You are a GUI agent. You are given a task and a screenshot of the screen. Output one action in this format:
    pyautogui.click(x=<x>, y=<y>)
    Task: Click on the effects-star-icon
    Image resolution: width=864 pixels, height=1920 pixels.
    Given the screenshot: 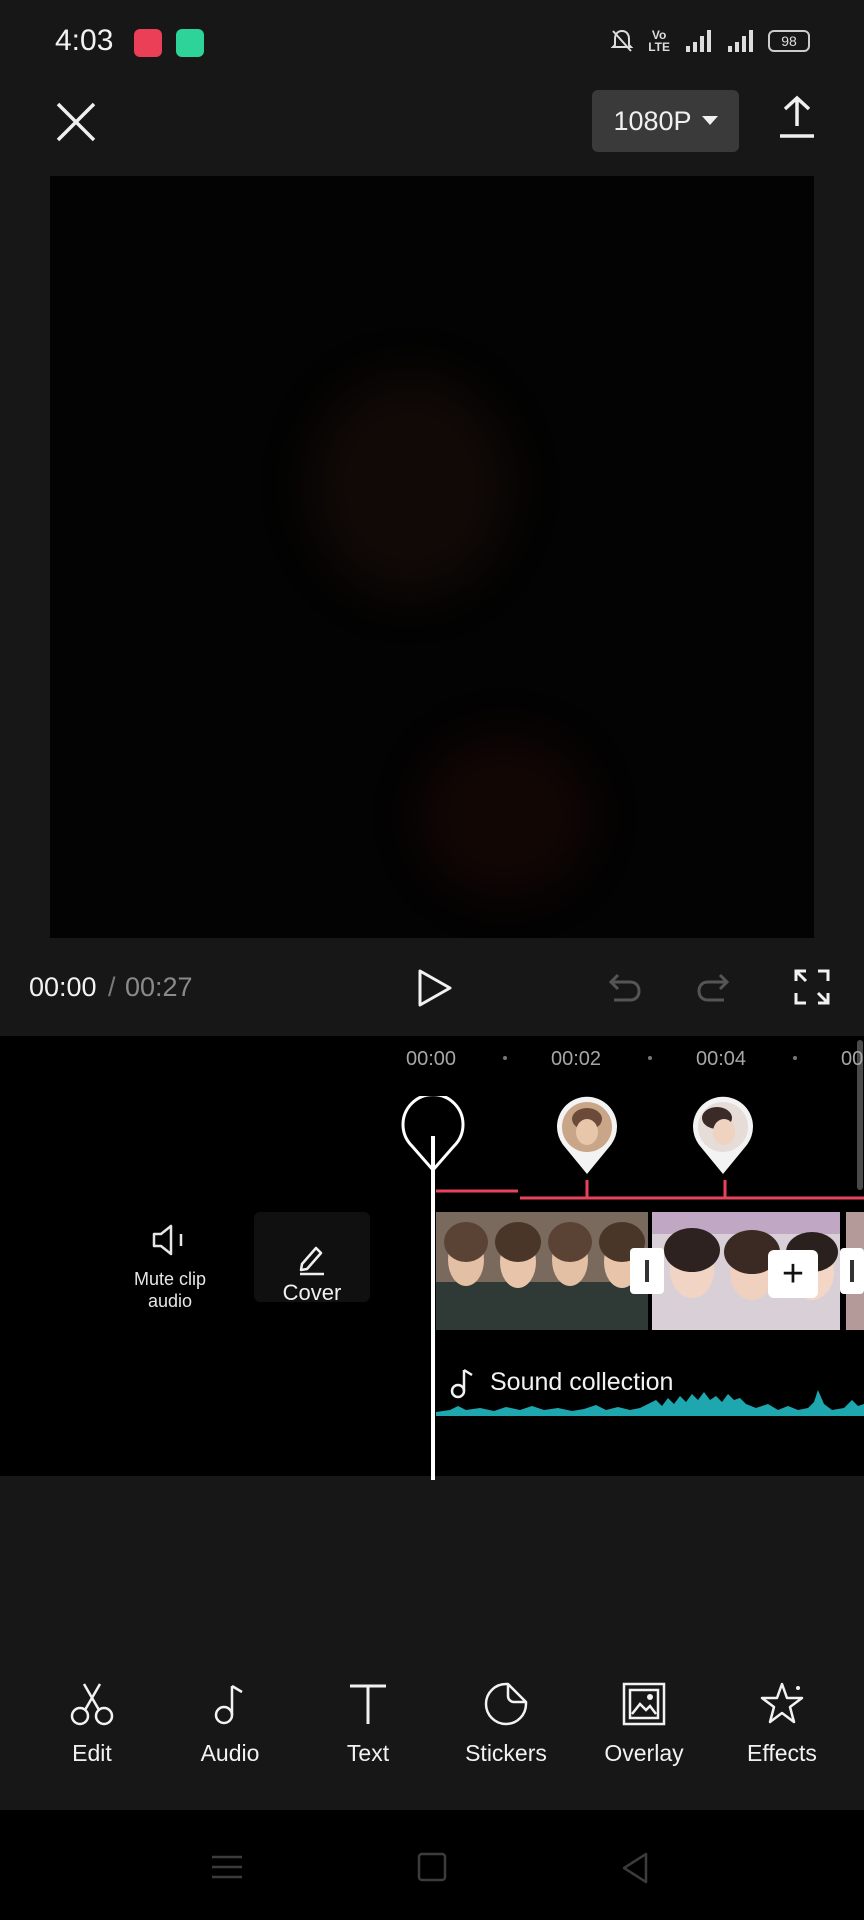 What is the action you would take?
    pyautogui.click(x=782, y=1703)
    